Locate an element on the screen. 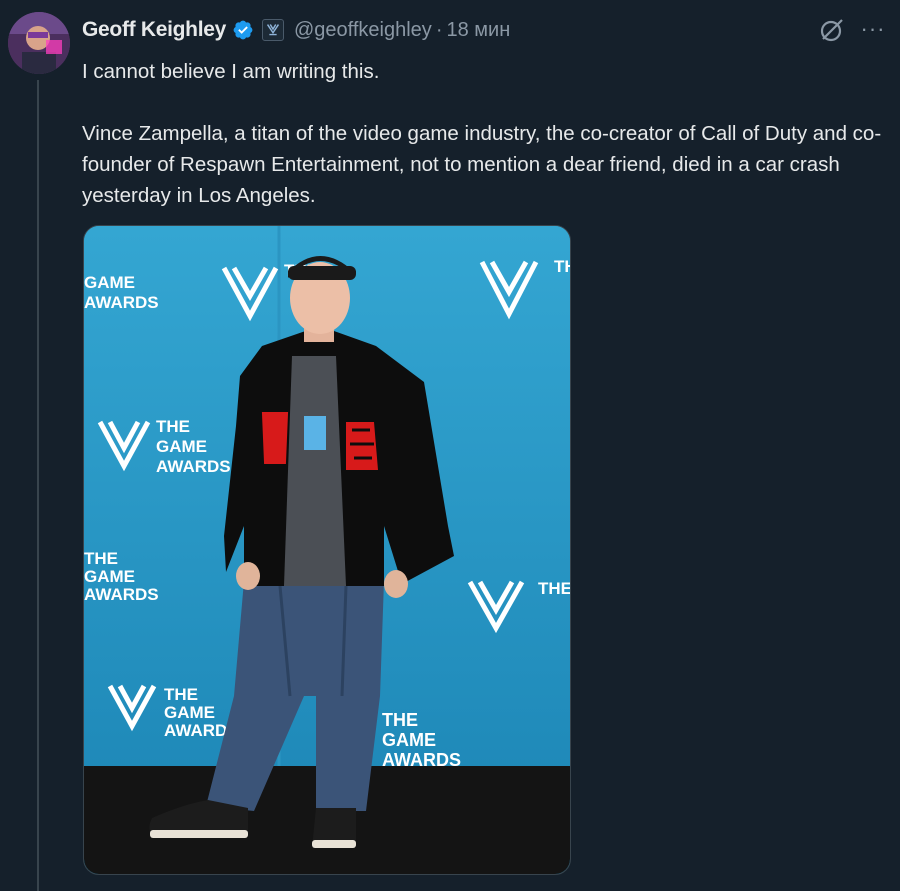  grok-icon is located at coordinates (832, 30).